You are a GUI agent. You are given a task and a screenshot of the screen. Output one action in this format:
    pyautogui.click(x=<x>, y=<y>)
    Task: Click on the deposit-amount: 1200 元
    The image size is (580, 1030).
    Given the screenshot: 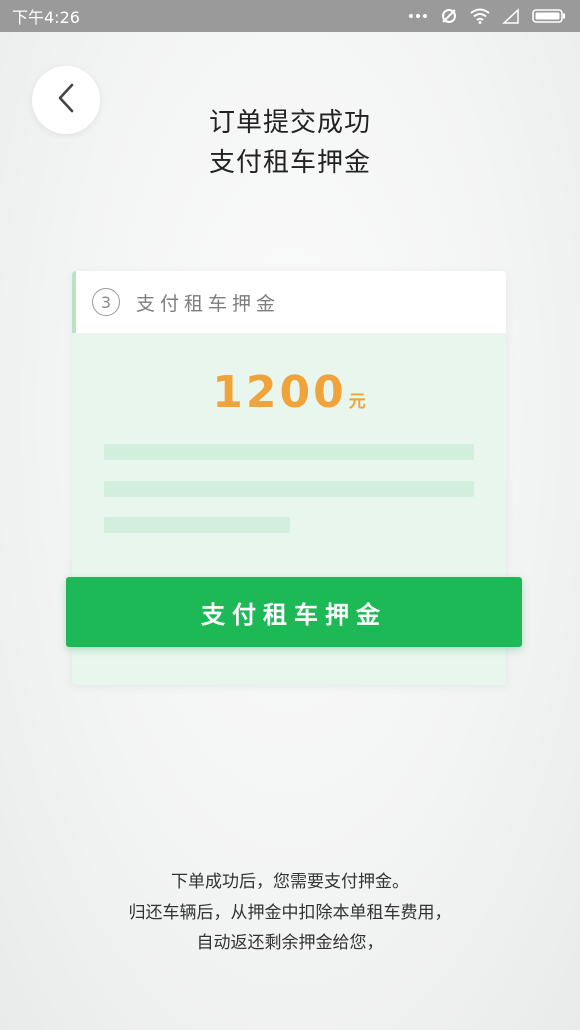 What is the action you would take?
    pyautogui.click(x=289, y=392)
    